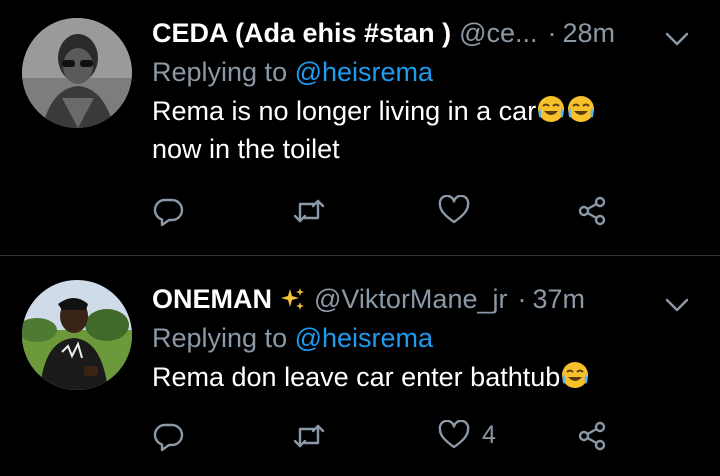  I want to click on like-button, so click(460, 210).